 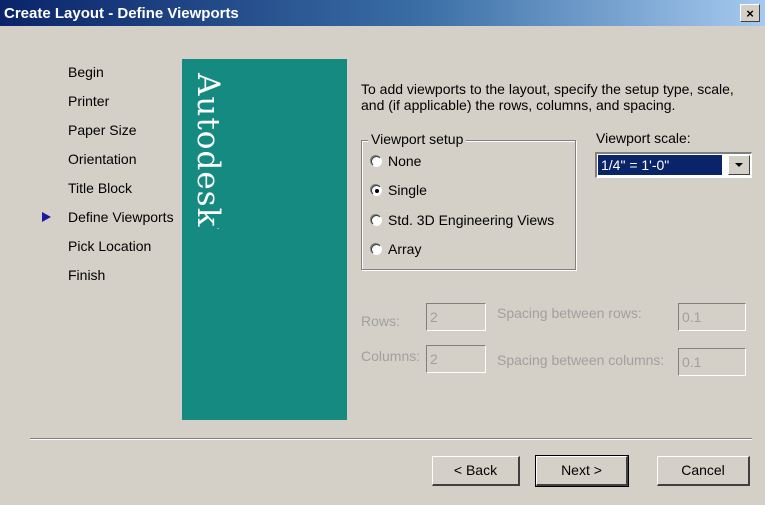 What do you see at coordinates (643, 138) in the screenshot?
I see `viewport-scale-label: Viewport scale:` at bounding box center [643, 138].